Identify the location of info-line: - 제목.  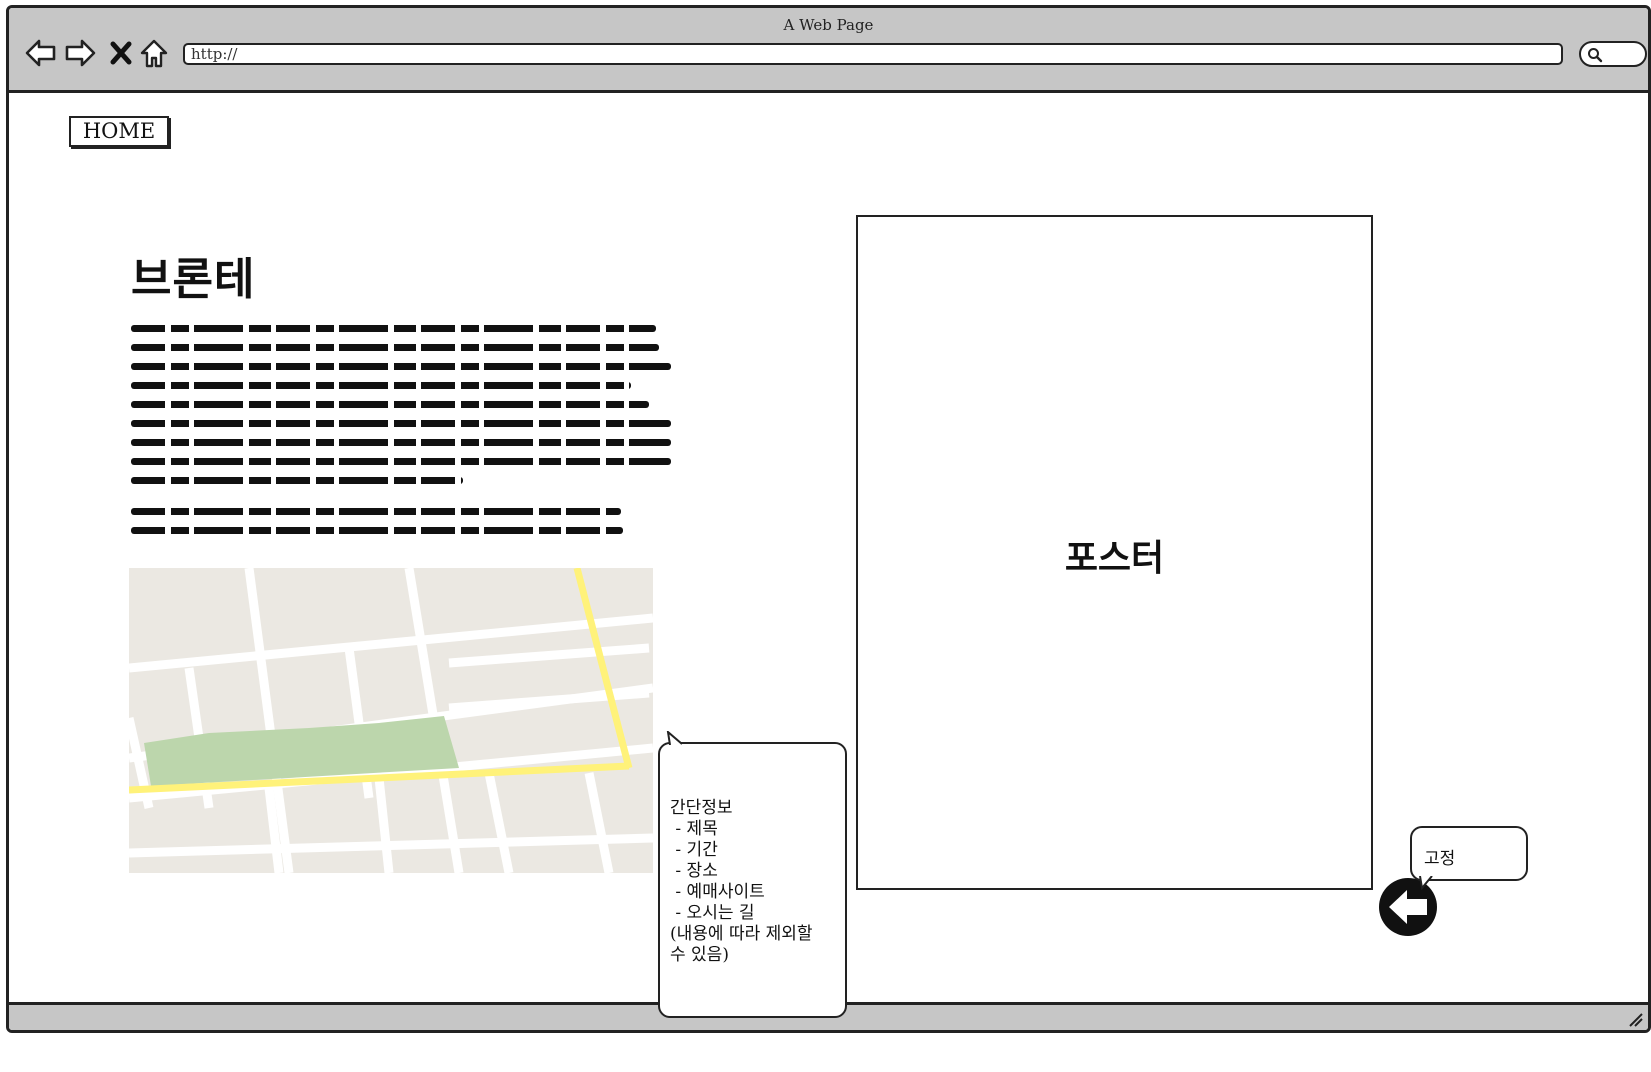
(694, 829).